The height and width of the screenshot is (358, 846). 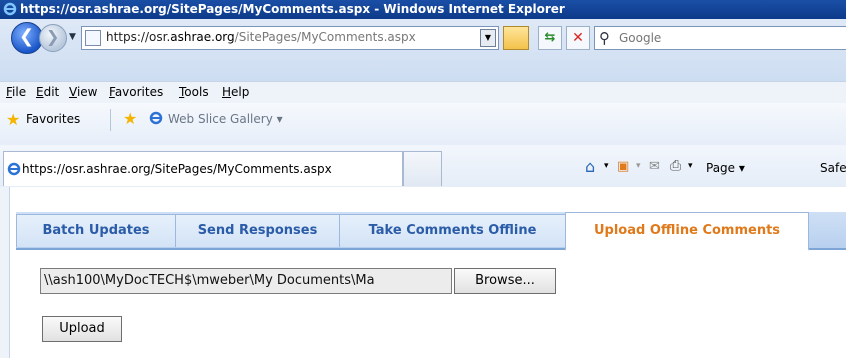 What do you see at coordinates (423, 92) in the screenshot?
I see `menu-bar: File Edit View Favorites Tools Help` at bounding box center [423, 92].